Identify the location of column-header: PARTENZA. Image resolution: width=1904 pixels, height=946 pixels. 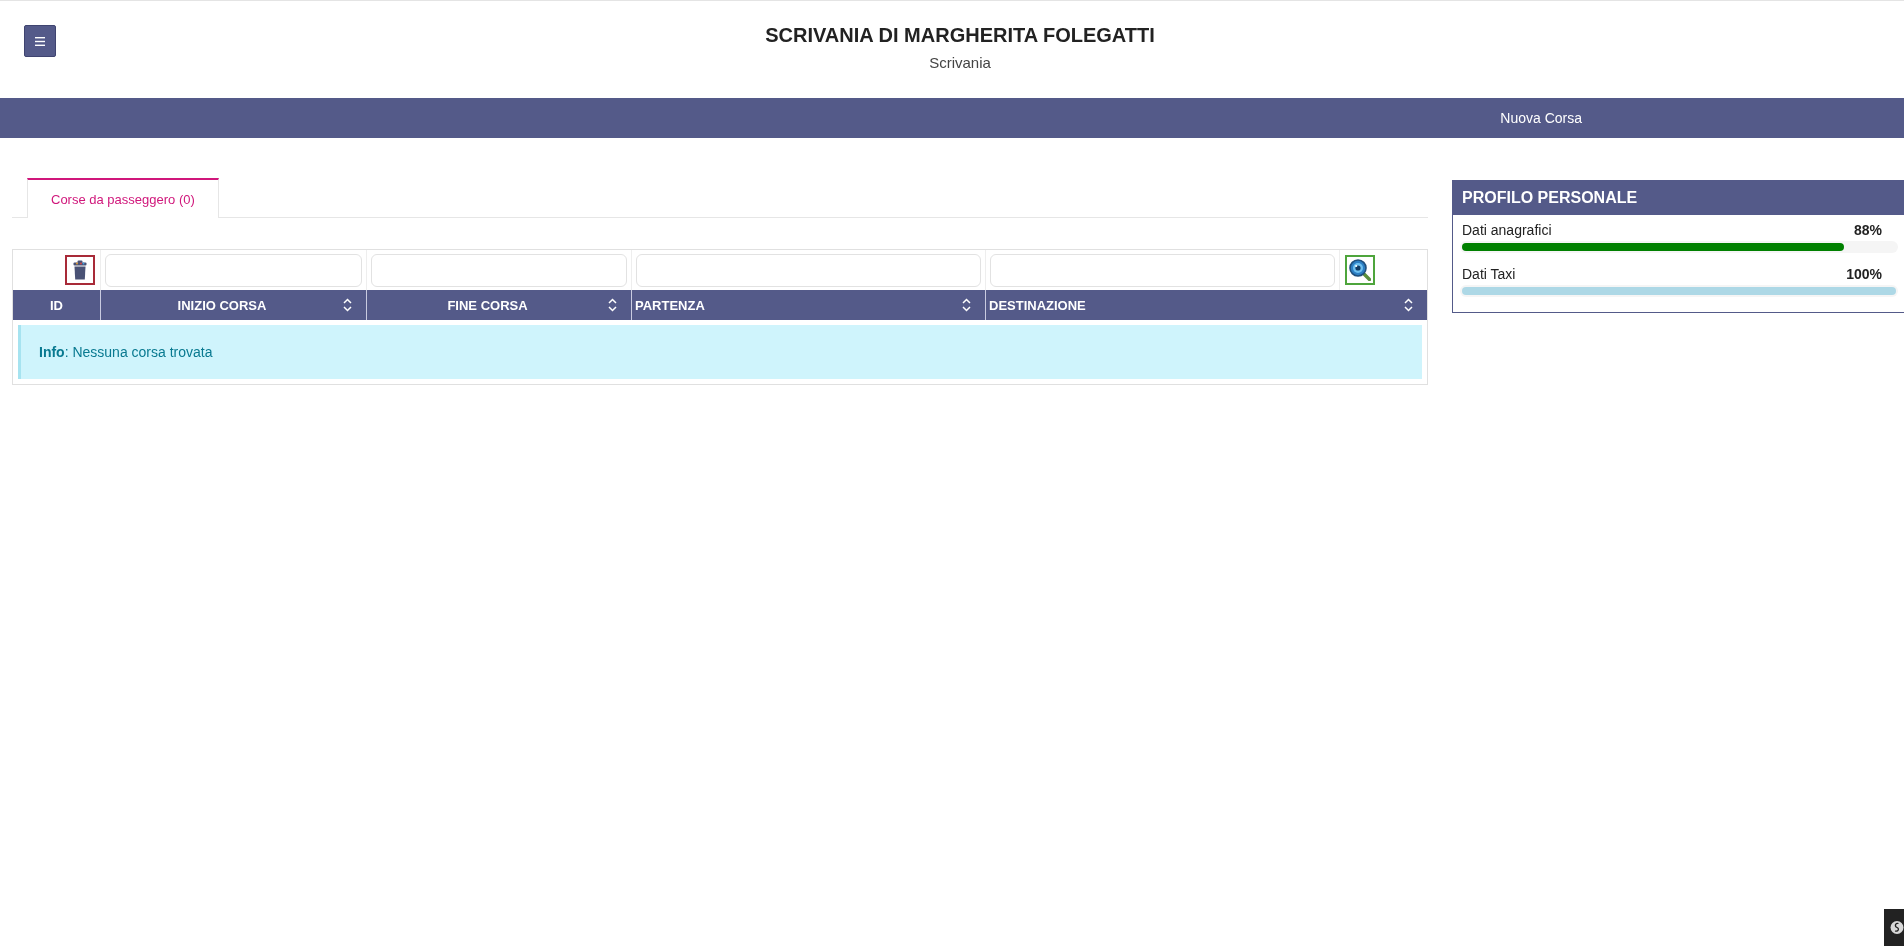
(809, 305).